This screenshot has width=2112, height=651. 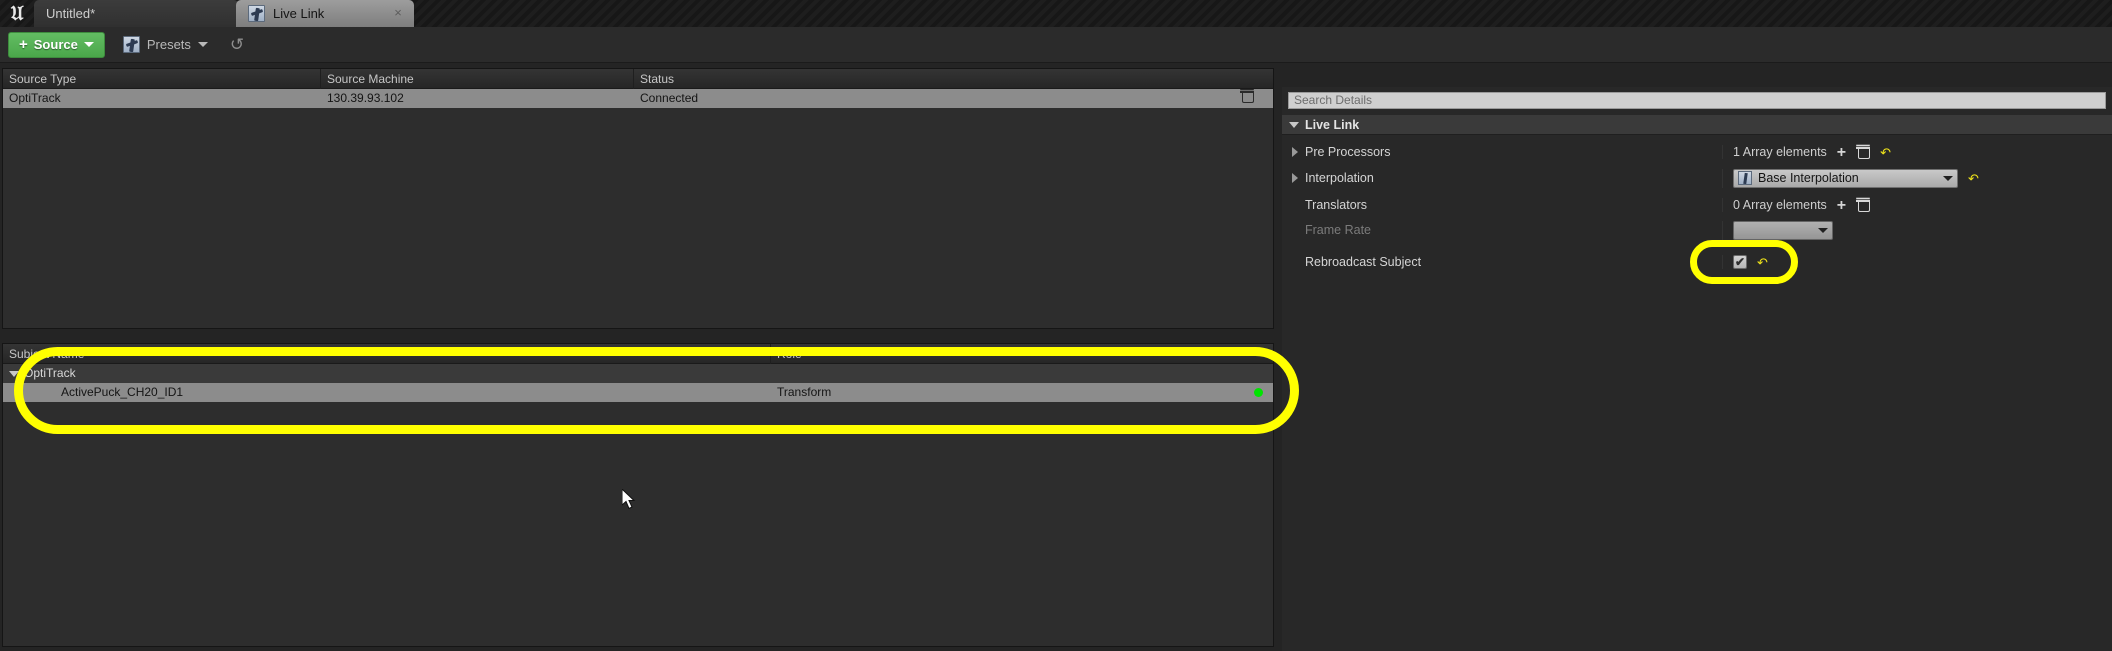 I want to click on property-value-translators: 0 Array elements +, so click(x=1917, y=205).